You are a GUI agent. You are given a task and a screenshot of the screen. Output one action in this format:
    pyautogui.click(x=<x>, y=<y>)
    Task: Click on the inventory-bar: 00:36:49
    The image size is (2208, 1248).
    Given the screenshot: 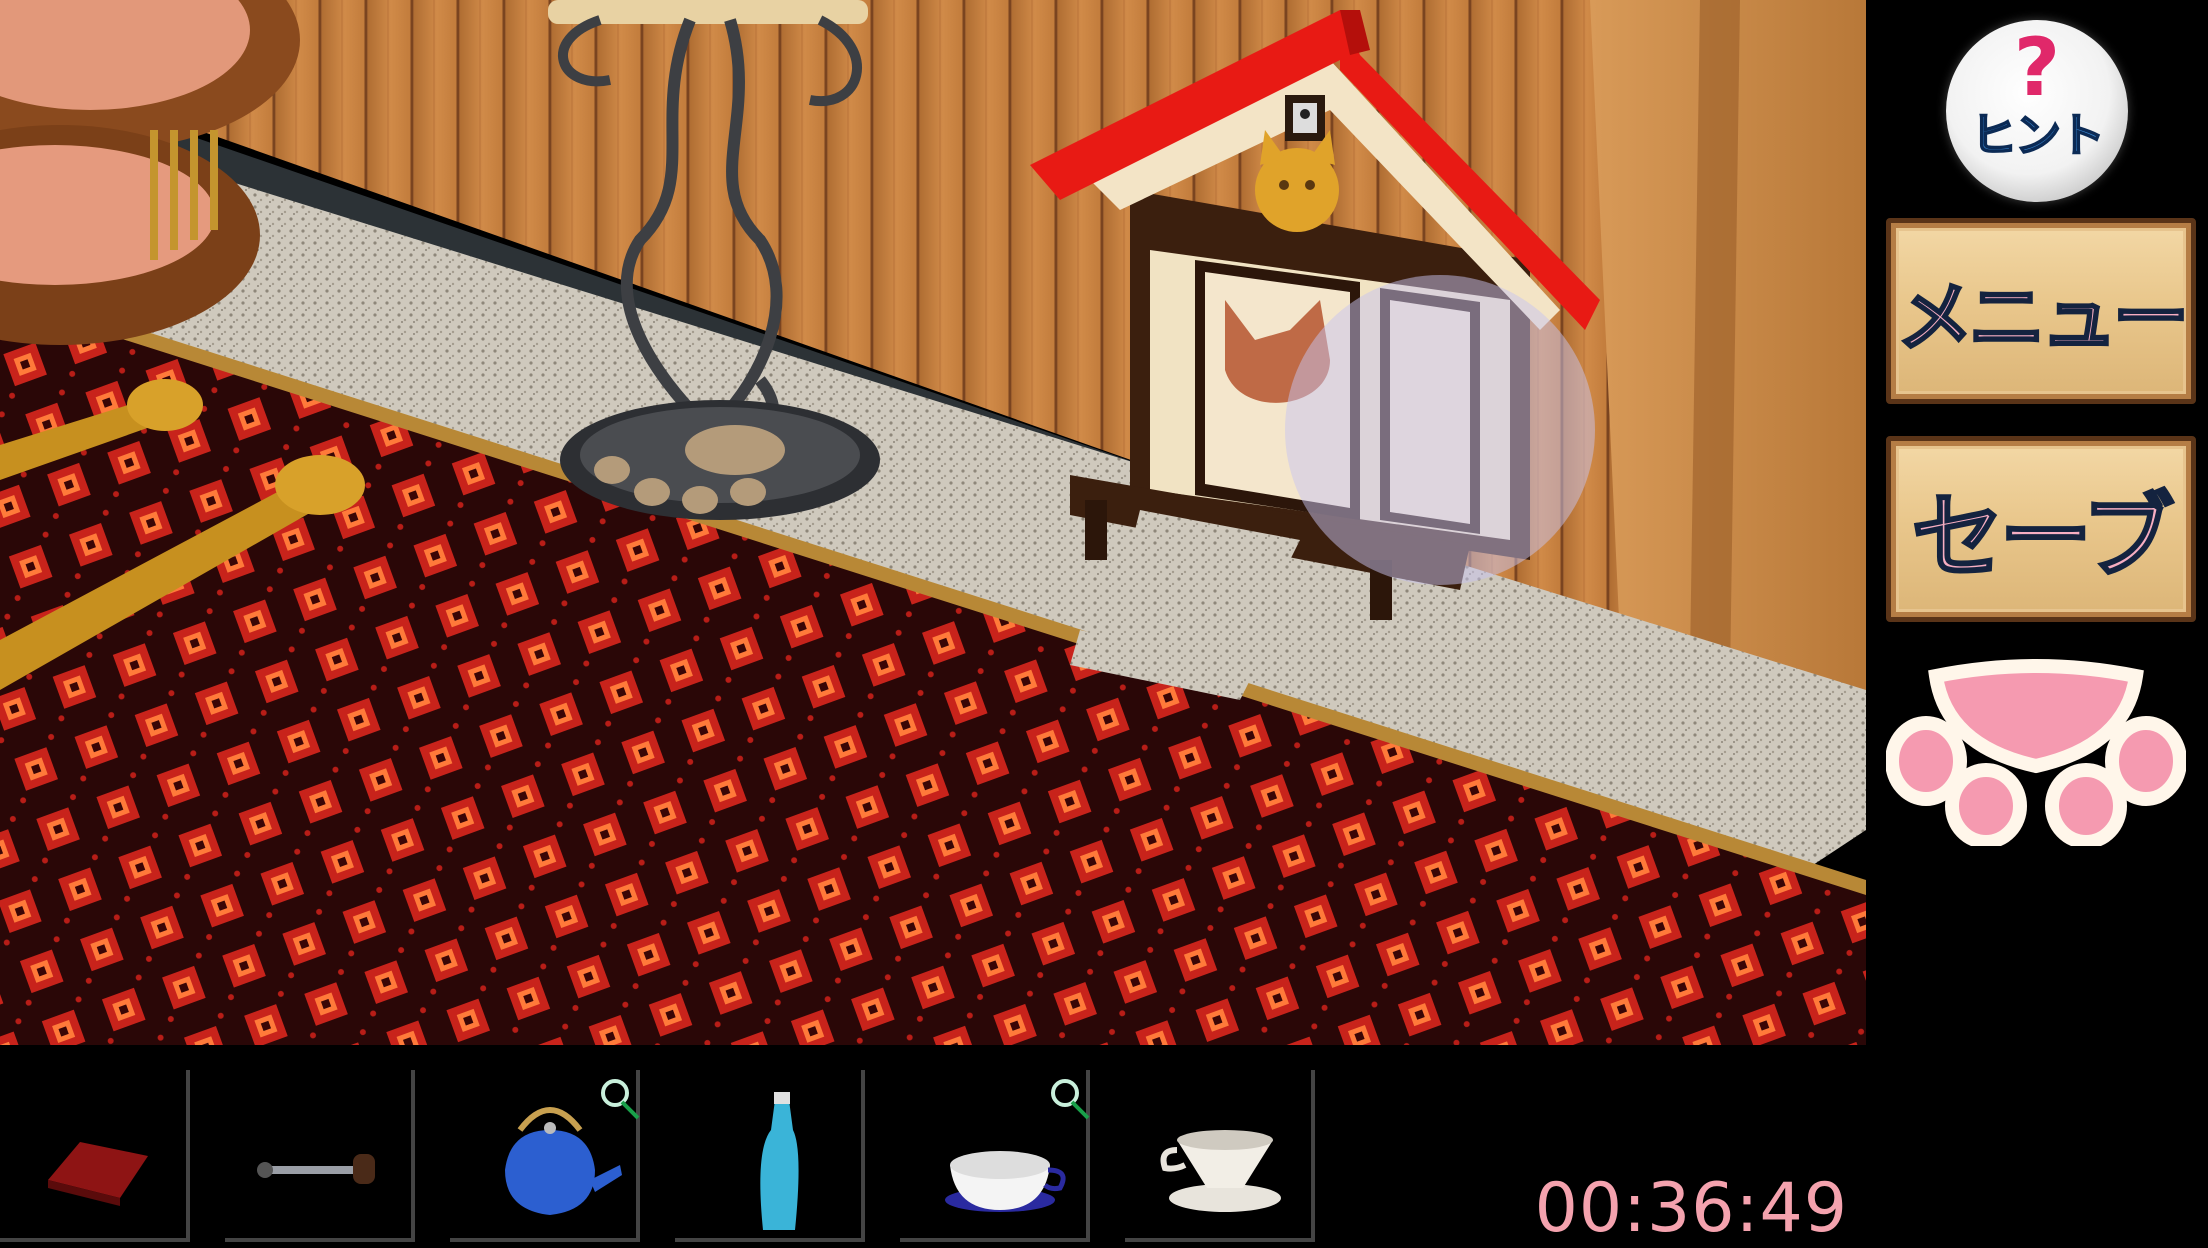 What is the action you would take?
    pyautogui.click(x=933, y=1146)
    